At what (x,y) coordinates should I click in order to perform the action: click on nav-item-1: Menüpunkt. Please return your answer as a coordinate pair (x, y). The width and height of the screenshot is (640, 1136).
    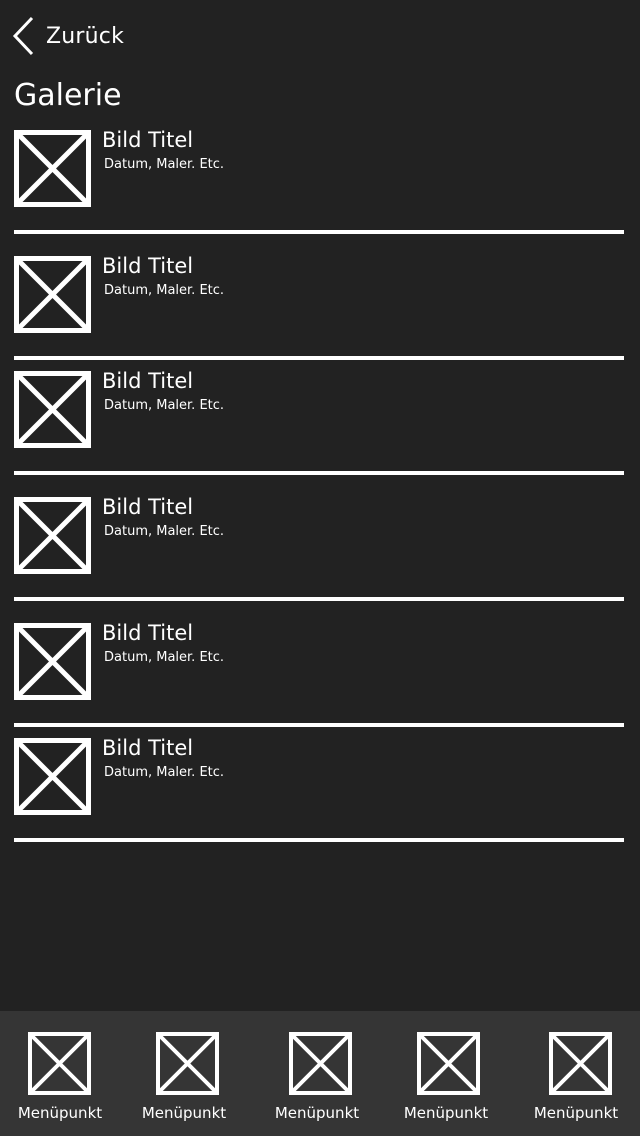
    Looking at the image, I should click on (60, 1073).